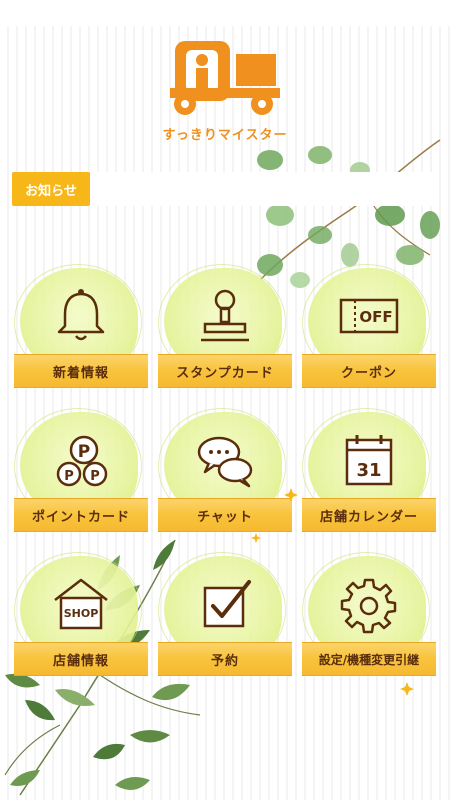 Image resolution: width=450 pixels, height=800 pixels. I want to click on menu-tile-point-card: P P P ポイントカード, so click(81, 477).